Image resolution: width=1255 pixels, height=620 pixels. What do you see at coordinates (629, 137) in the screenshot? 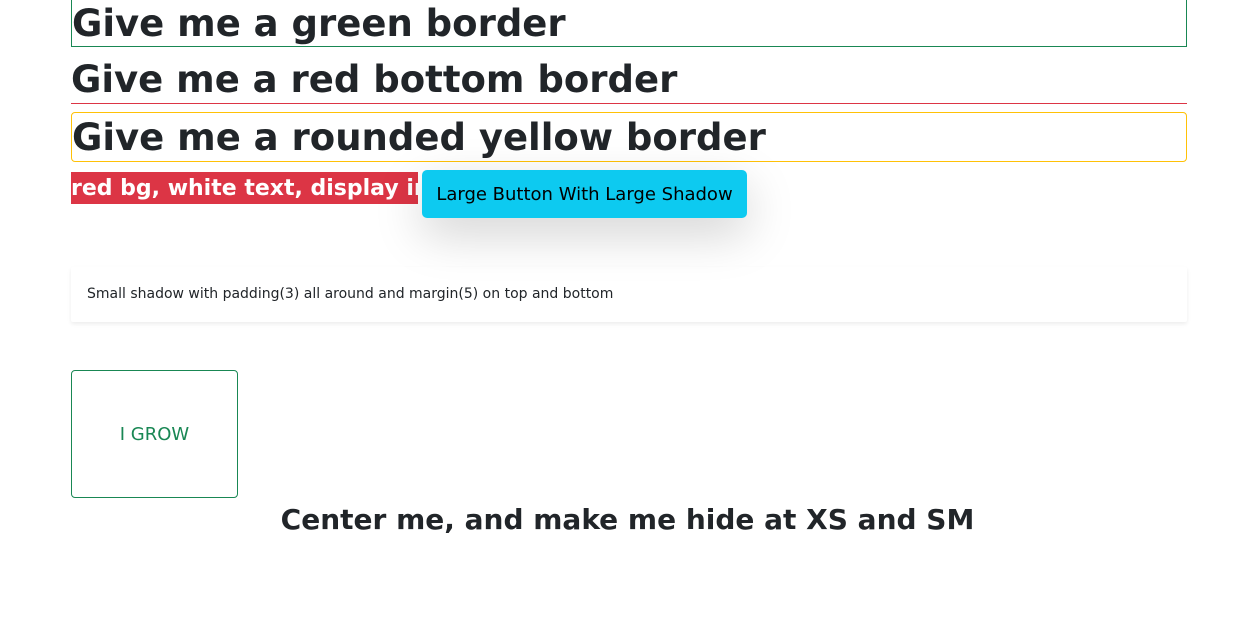
I see `rounded-yellow-border-heading: Give me a rounded yellow border` at bounding box center [629, 137].